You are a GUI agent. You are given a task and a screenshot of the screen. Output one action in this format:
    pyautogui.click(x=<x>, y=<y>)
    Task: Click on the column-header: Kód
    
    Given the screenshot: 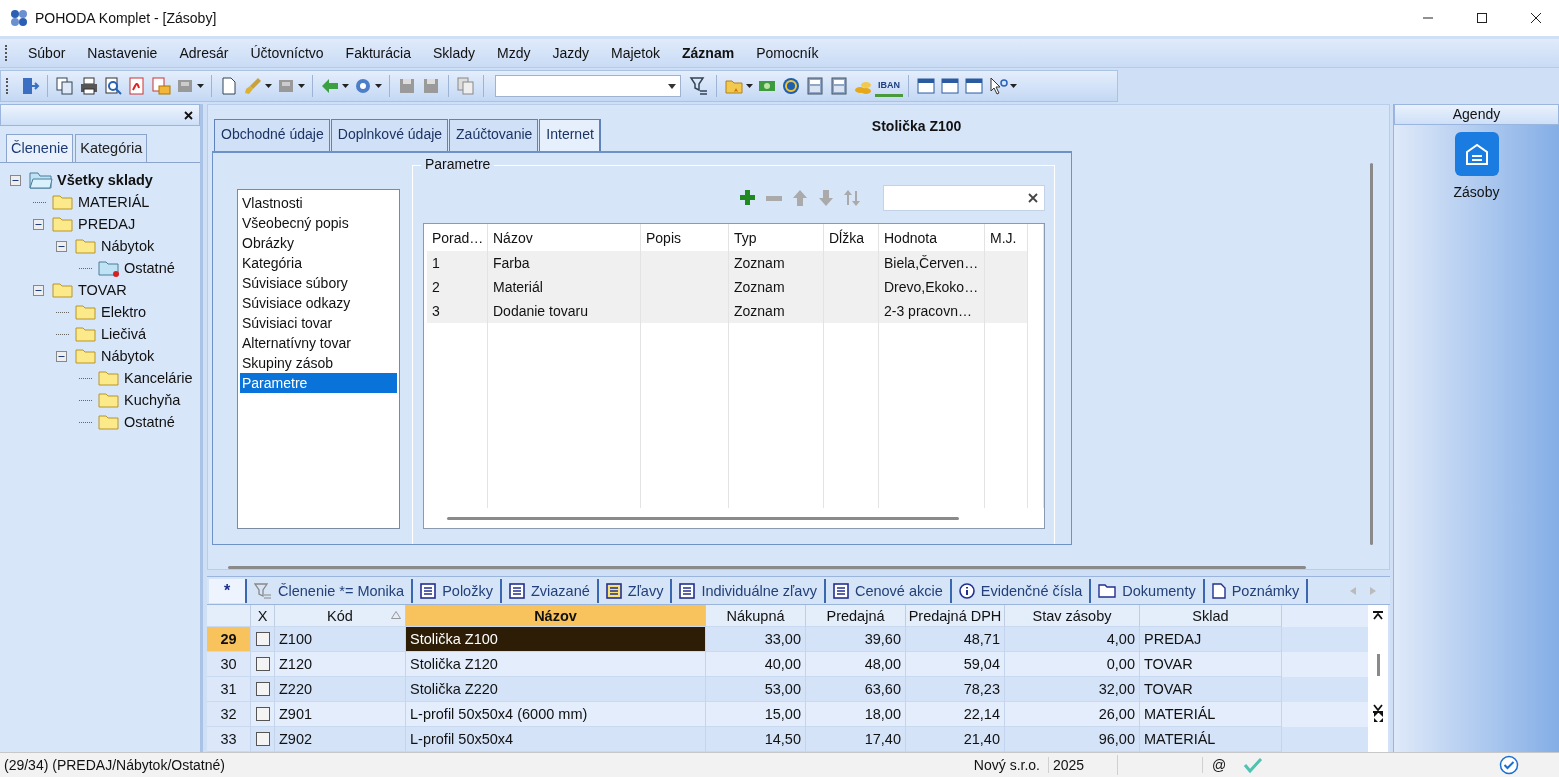 What is the action you would take?
    pyautogui.click(x=340, y=616)
    